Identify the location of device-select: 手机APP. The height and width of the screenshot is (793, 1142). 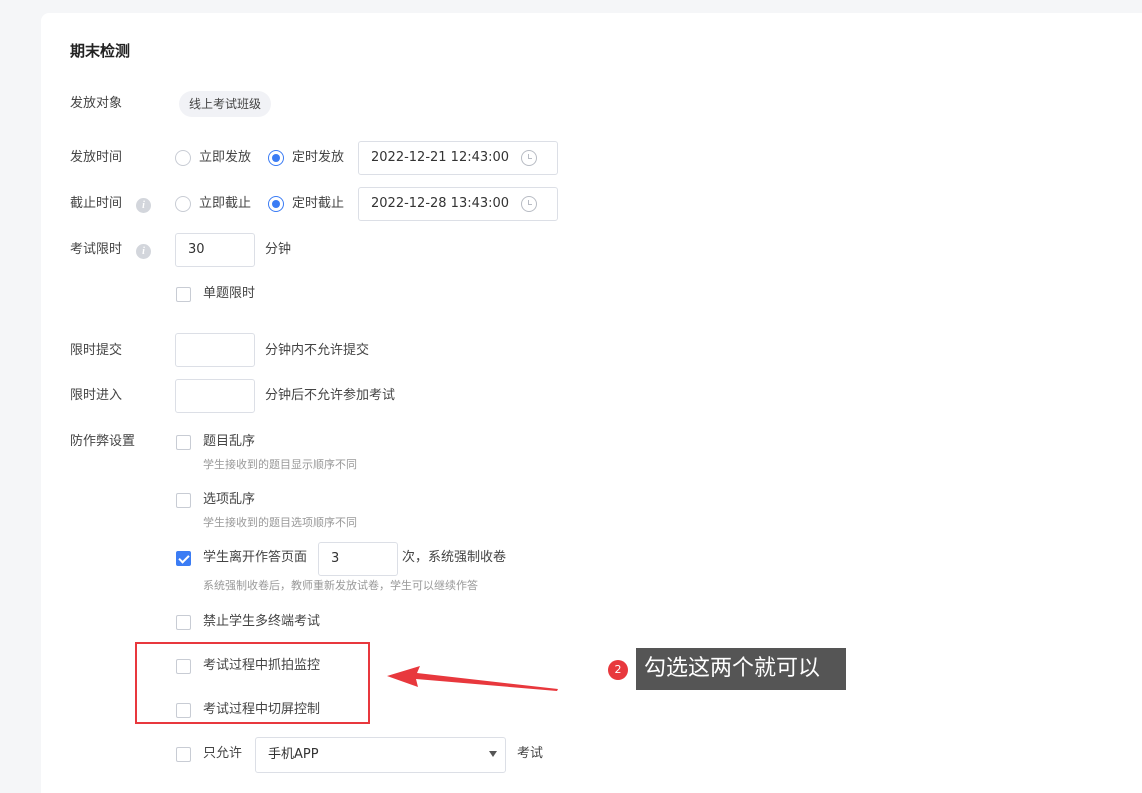
(380, 755).